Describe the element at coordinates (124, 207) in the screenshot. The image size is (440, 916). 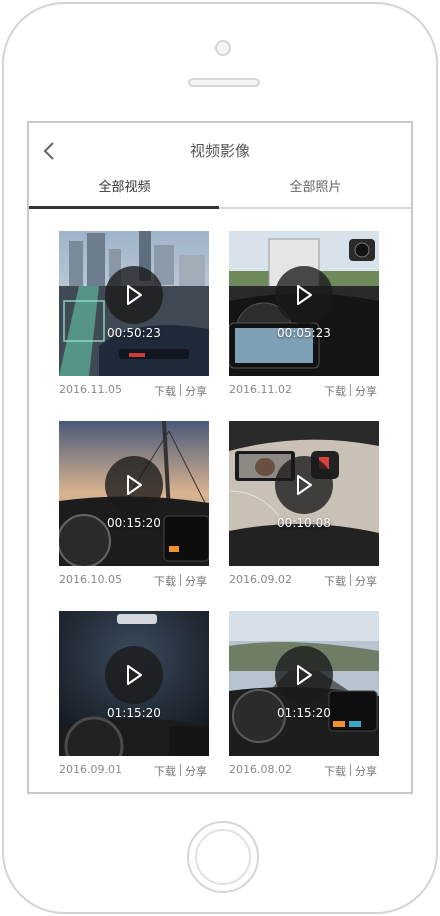
I see `active-tab-indicator` at that location.